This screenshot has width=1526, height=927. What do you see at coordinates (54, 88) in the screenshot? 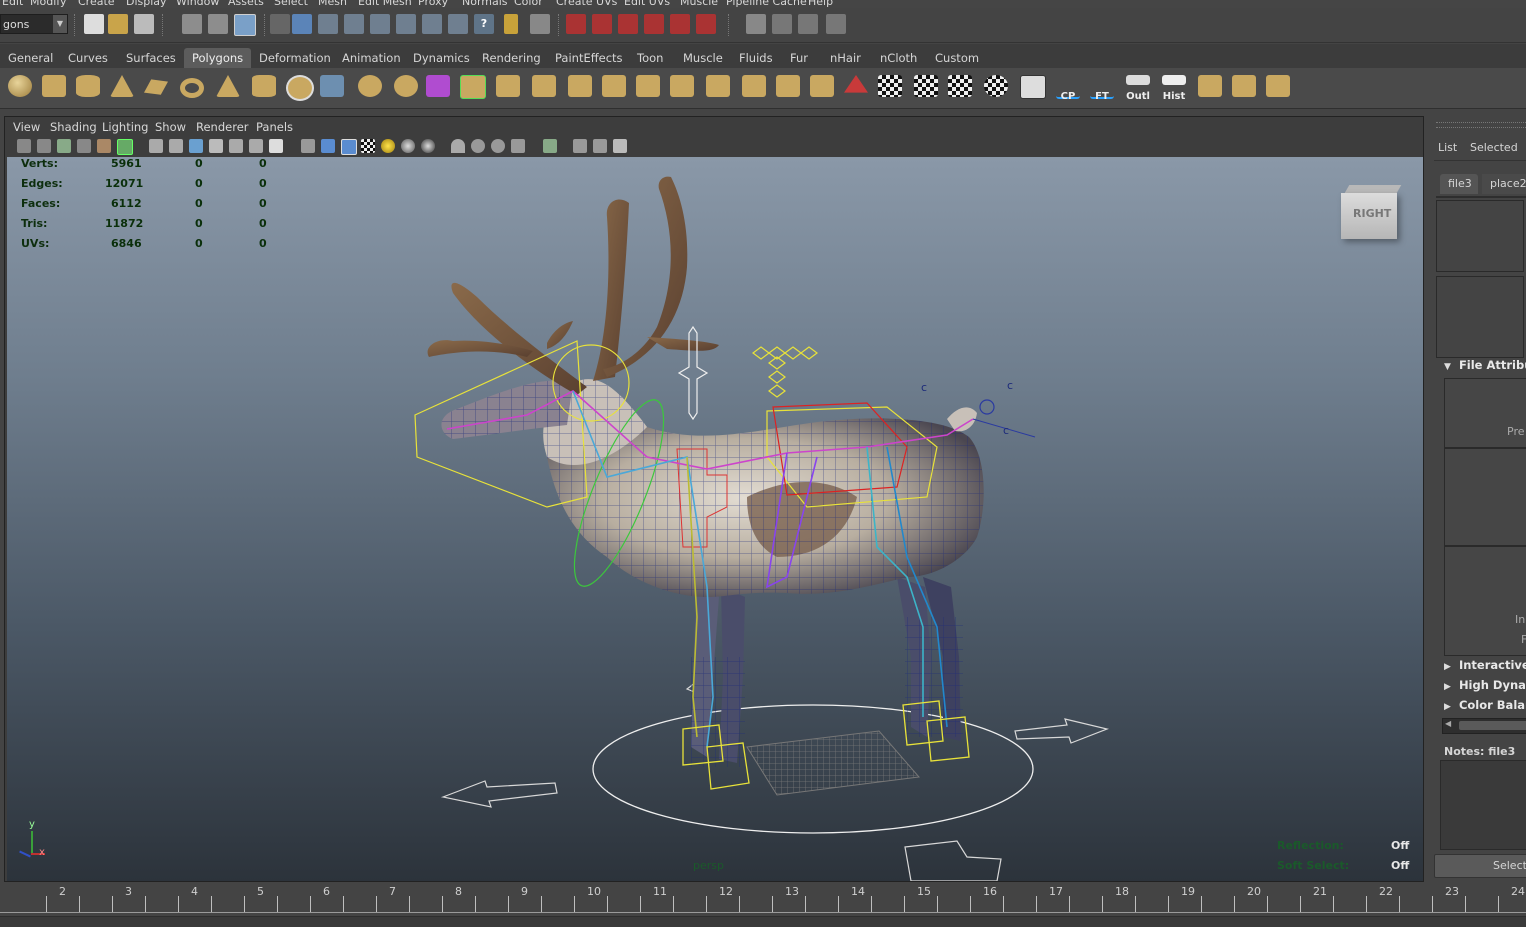
I see `poly-cube-icon` at bounding box center [54, 88].